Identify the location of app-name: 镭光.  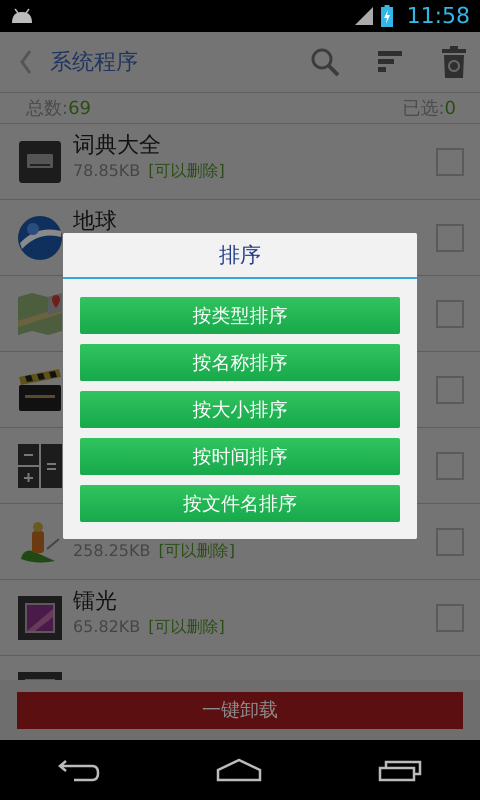
(95, 602).